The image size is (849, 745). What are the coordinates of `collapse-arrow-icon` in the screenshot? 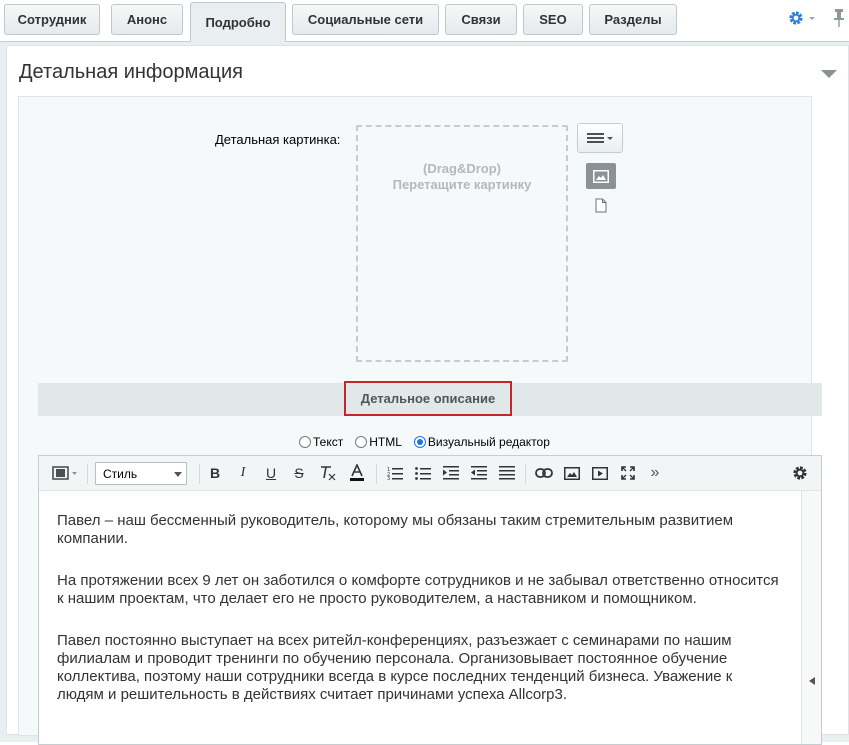 It's located at (829, 74).